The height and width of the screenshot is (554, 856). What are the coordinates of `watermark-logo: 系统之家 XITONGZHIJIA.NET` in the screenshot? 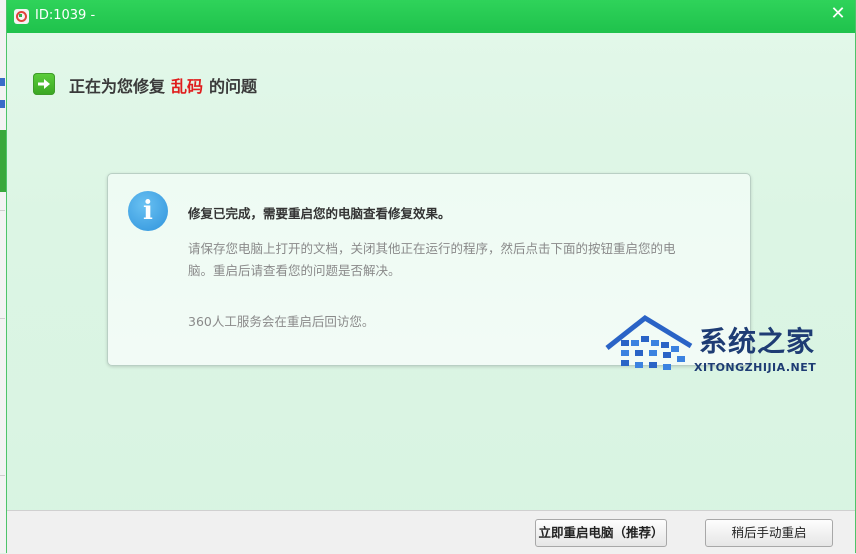 It's located at (714, 341).